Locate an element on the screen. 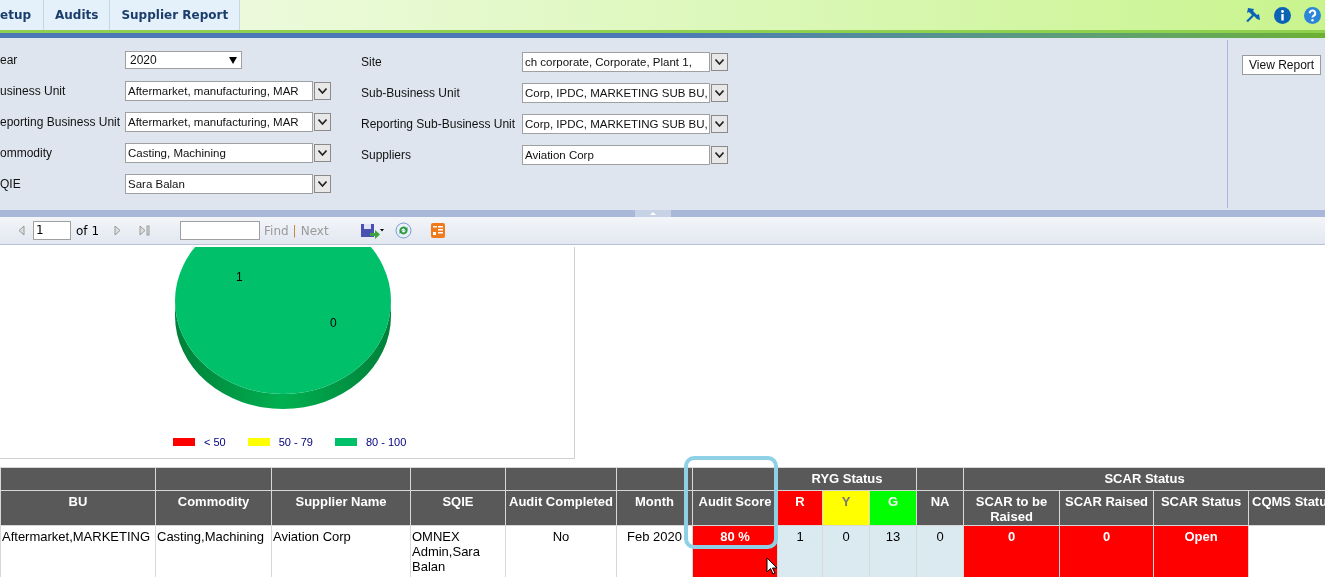  pie-value-label: 0 is located at coordinates (333, 323).